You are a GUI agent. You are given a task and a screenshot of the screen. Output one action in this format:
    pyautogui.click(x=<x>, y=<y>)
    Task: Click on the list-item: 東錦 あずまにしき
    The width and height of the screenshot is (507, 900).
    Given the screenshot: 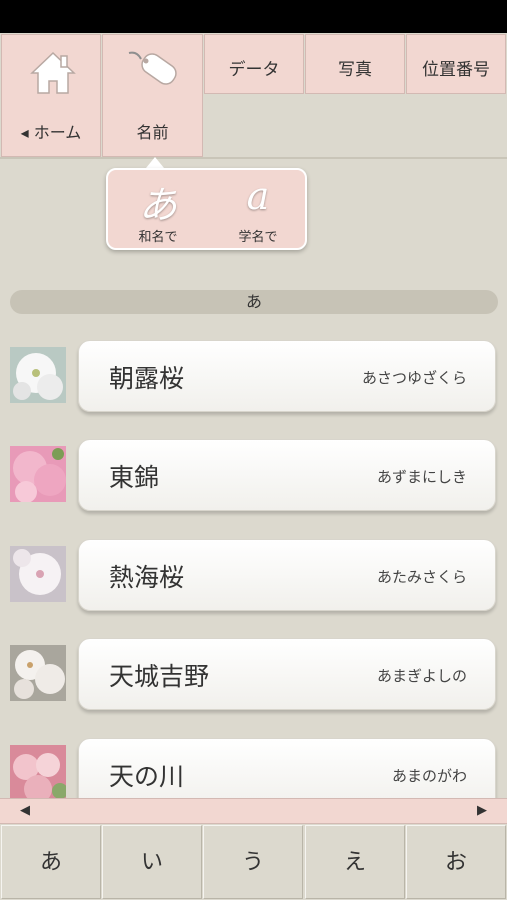 What is the action you would take?
    pyautogui.click(x=253, y=477)
    